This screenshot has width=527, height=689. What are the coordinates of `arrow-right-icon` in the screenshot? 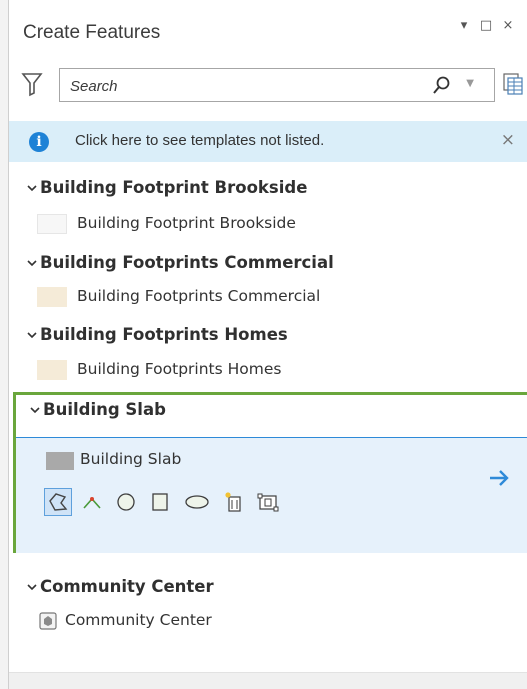 It's located at (499, 478).